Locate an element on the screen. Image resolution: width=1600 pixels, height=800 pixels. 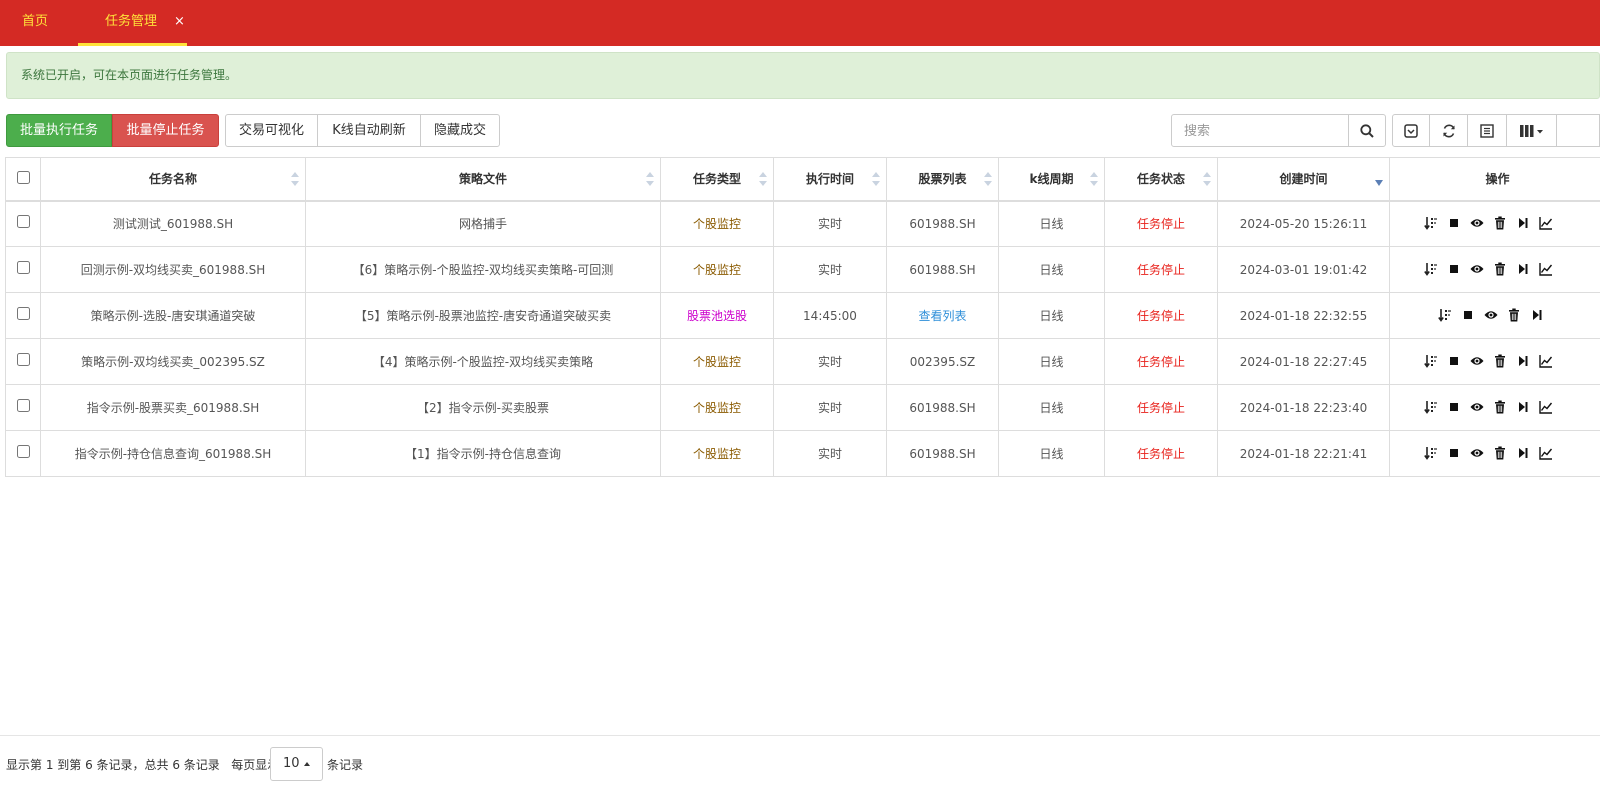
cell-strategy-file: 【2】指令示例-买卖股票 is located at coordinates (483, 407).